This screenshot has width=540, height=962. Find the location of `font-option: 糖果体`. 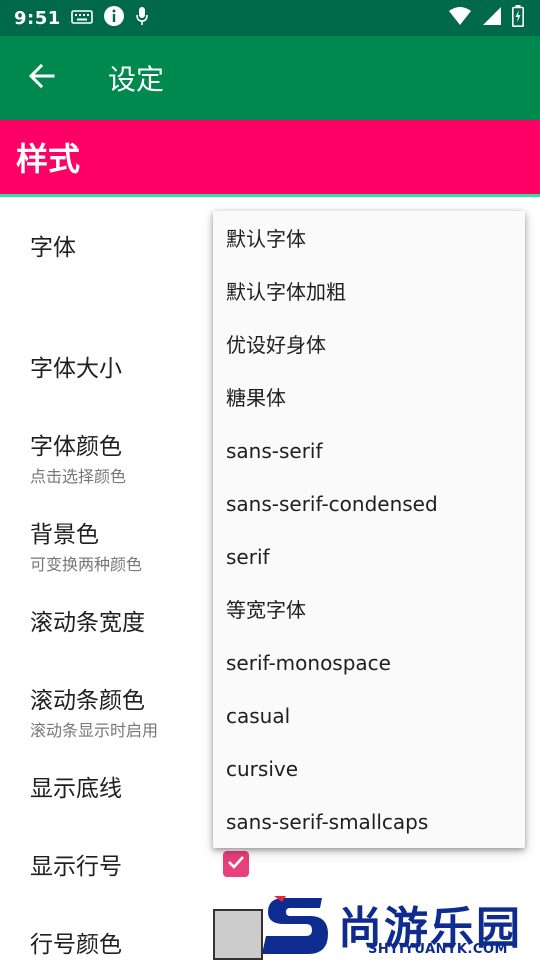

font-option: 糖果体 is located at coordinates (369, 398).